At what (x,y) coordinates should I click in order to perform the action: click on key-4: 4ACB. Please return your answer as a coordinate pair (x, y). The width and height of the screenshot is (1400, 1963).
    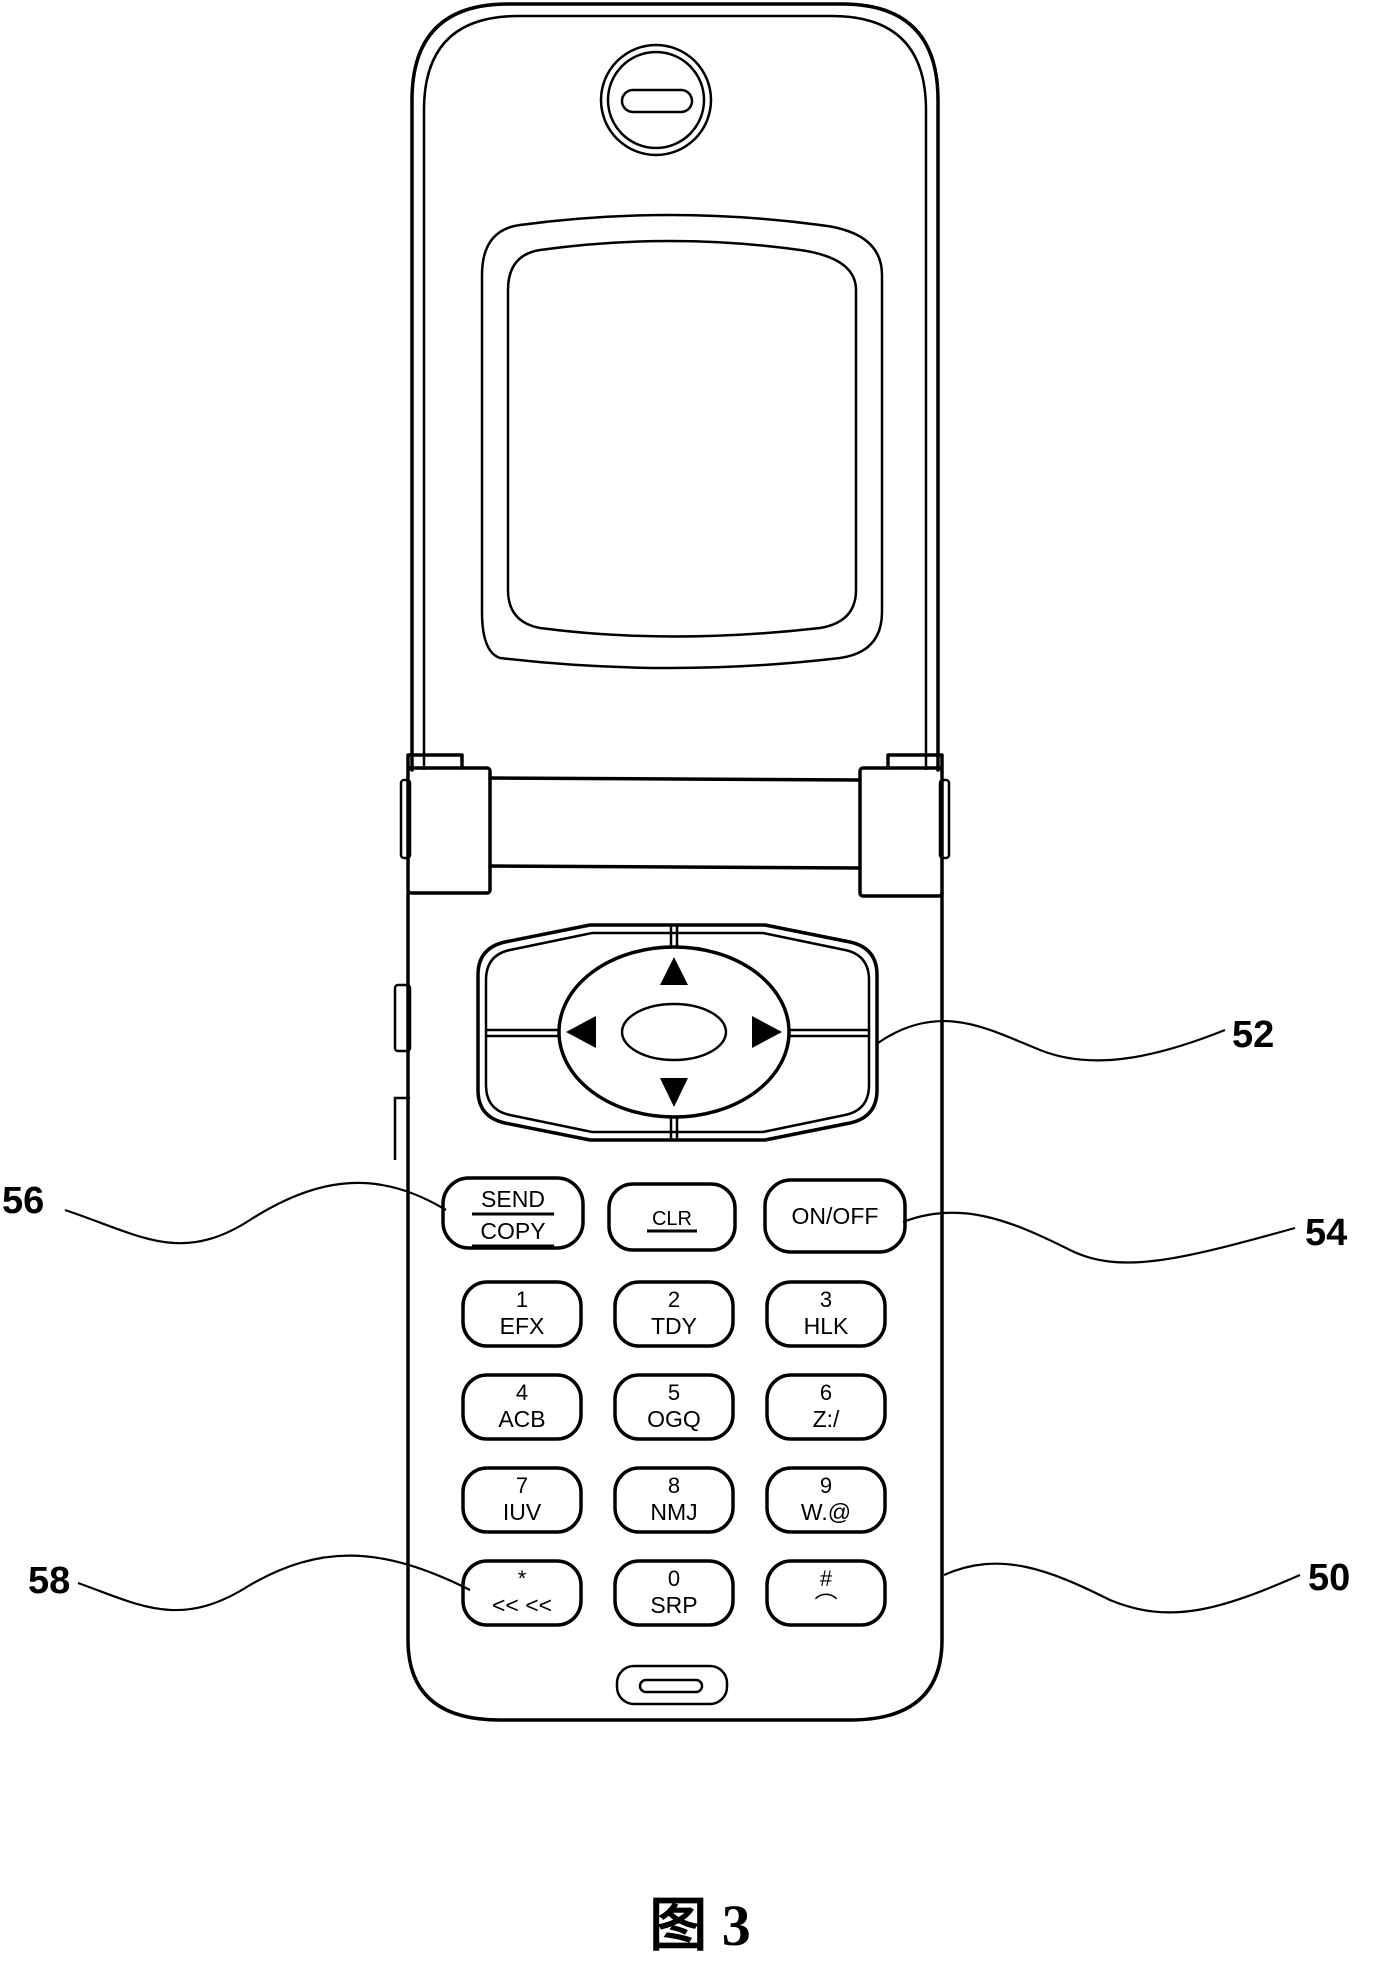
    Looking at the image, I should click on (522, 1407).